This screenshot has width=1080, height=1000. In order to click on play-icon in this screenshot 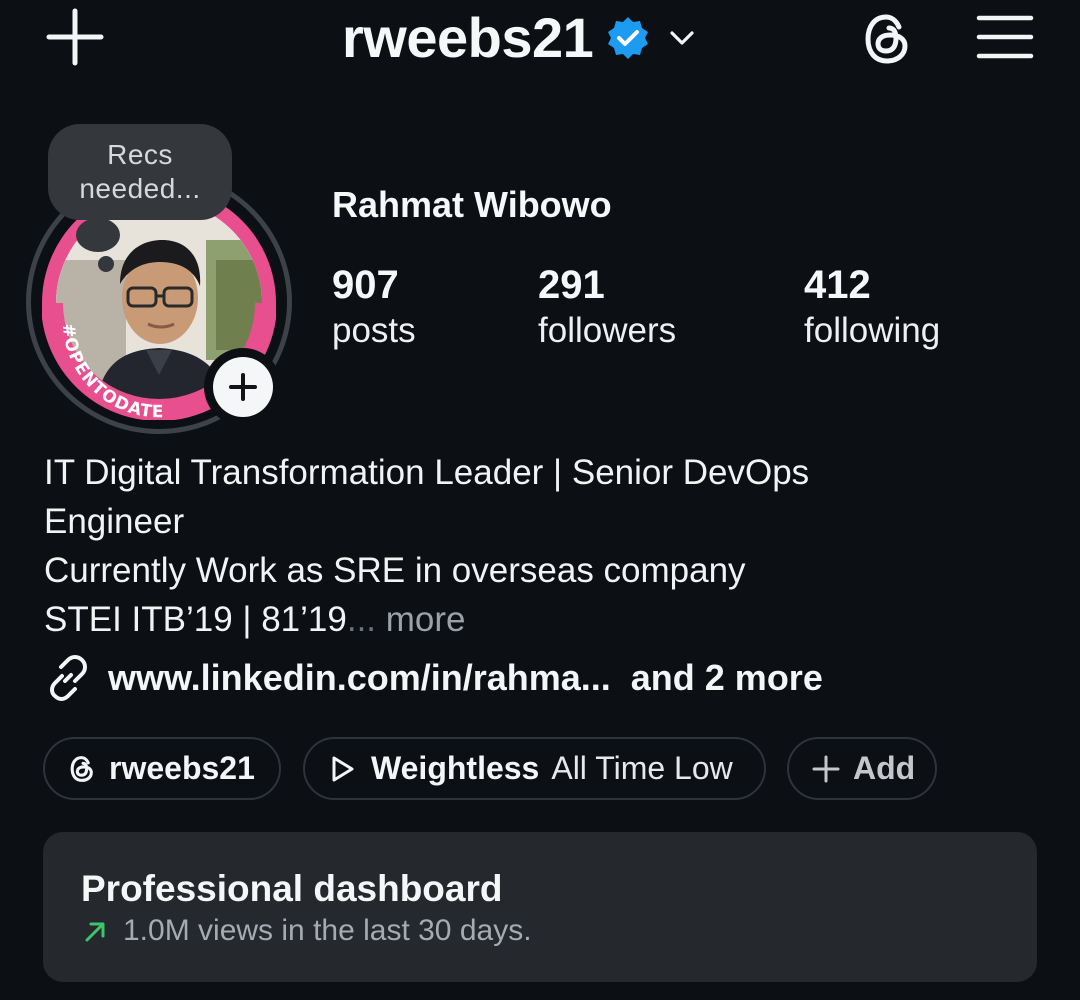, I will do `click(343, 768)`.